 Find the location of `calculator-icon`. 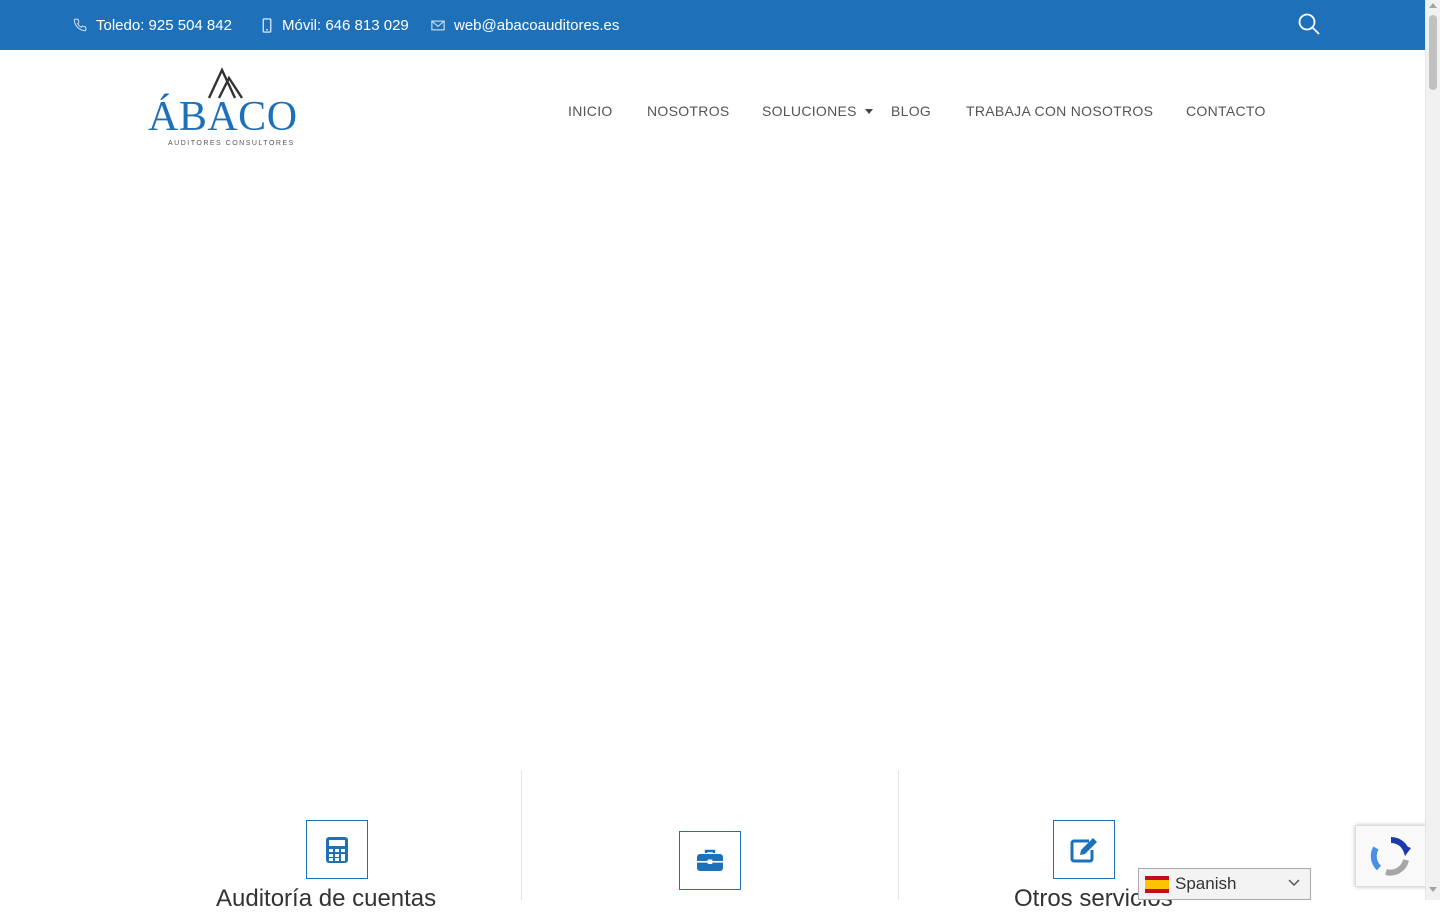

calculator-icon is located at coordinates (337, 849).